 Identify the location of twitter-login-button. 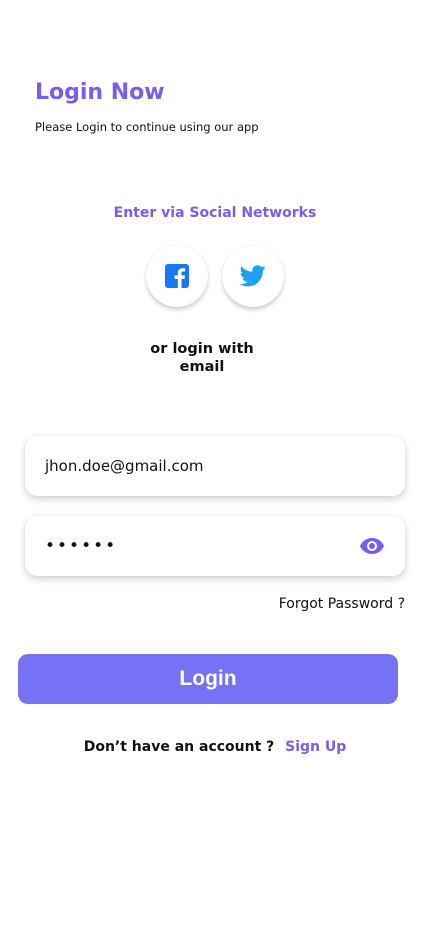
(253, 276).